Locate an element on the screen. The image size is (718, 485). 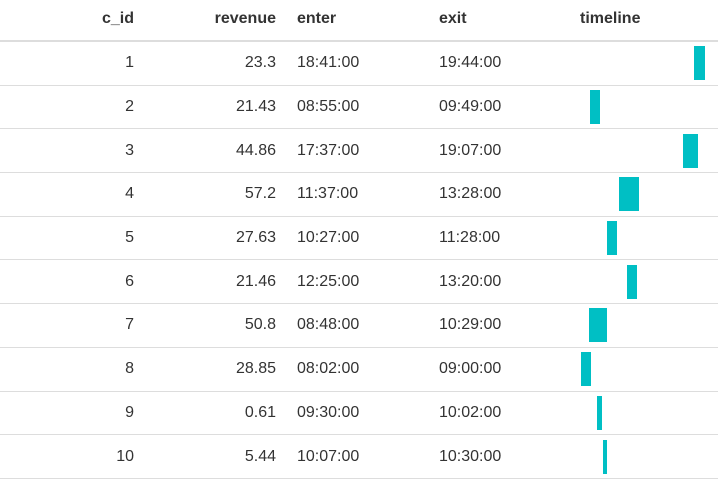
cell-exit: 09:00:00 is located at coordinates (470, 369).